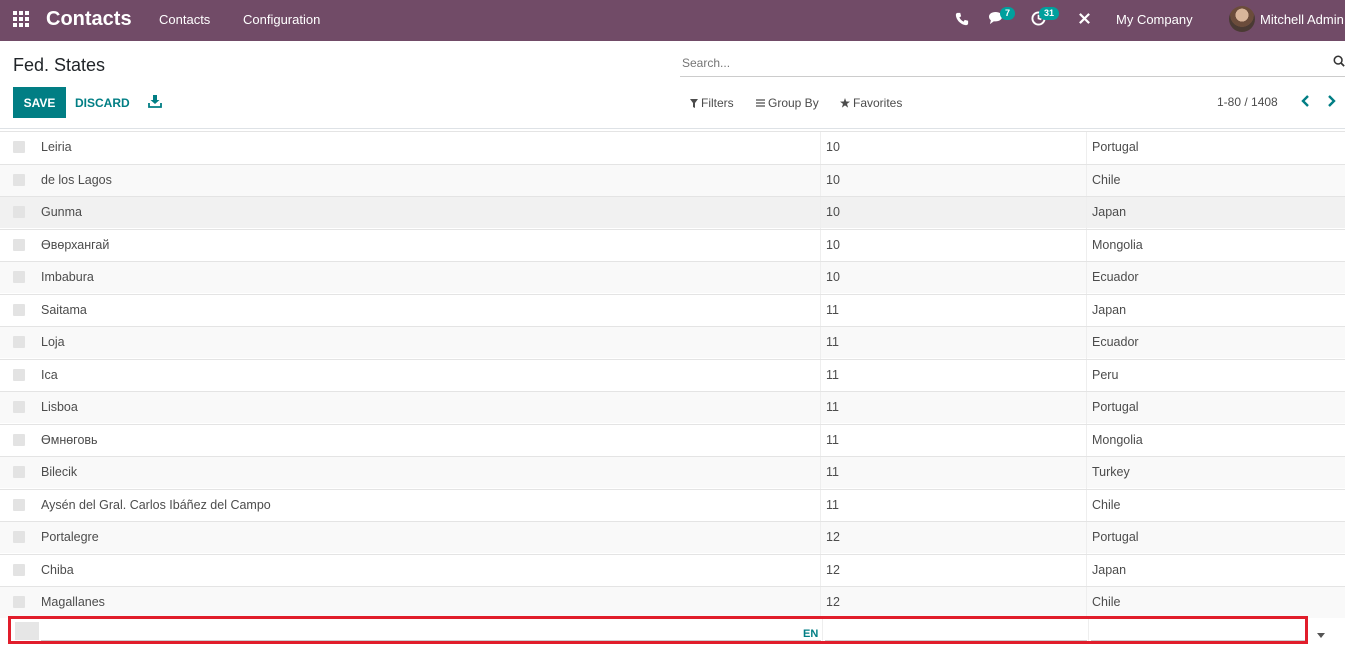 This screenshot has height=647, width=1345. I want to click on page-title: Fed. States, so click(59, 65).